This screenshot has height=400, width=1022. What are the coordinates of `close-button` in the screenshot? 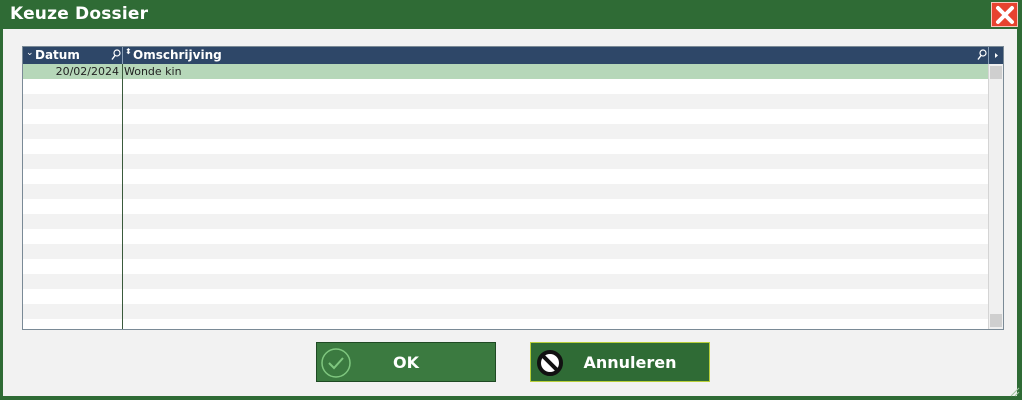 It's located at (1004, 14).